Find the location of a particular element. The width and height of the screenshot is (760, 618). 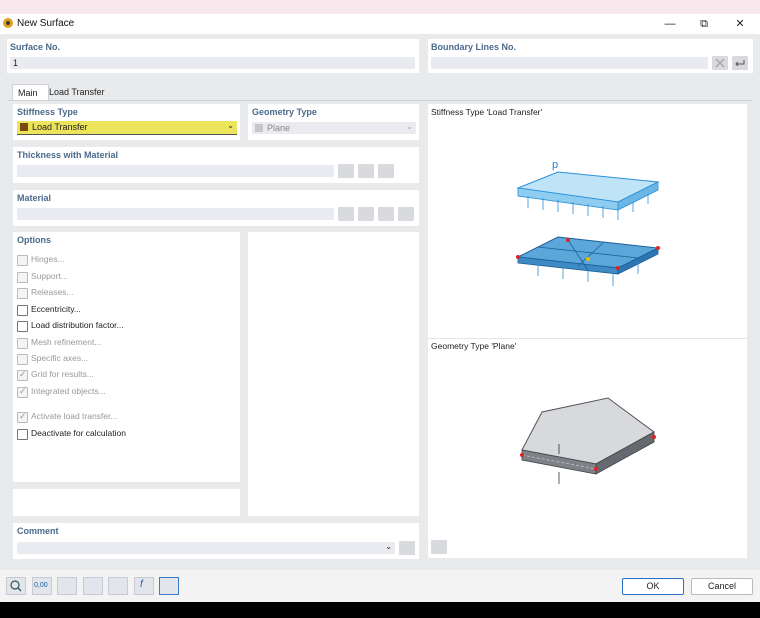

units-icon: 0,00 is located at coordinates (42, 586).